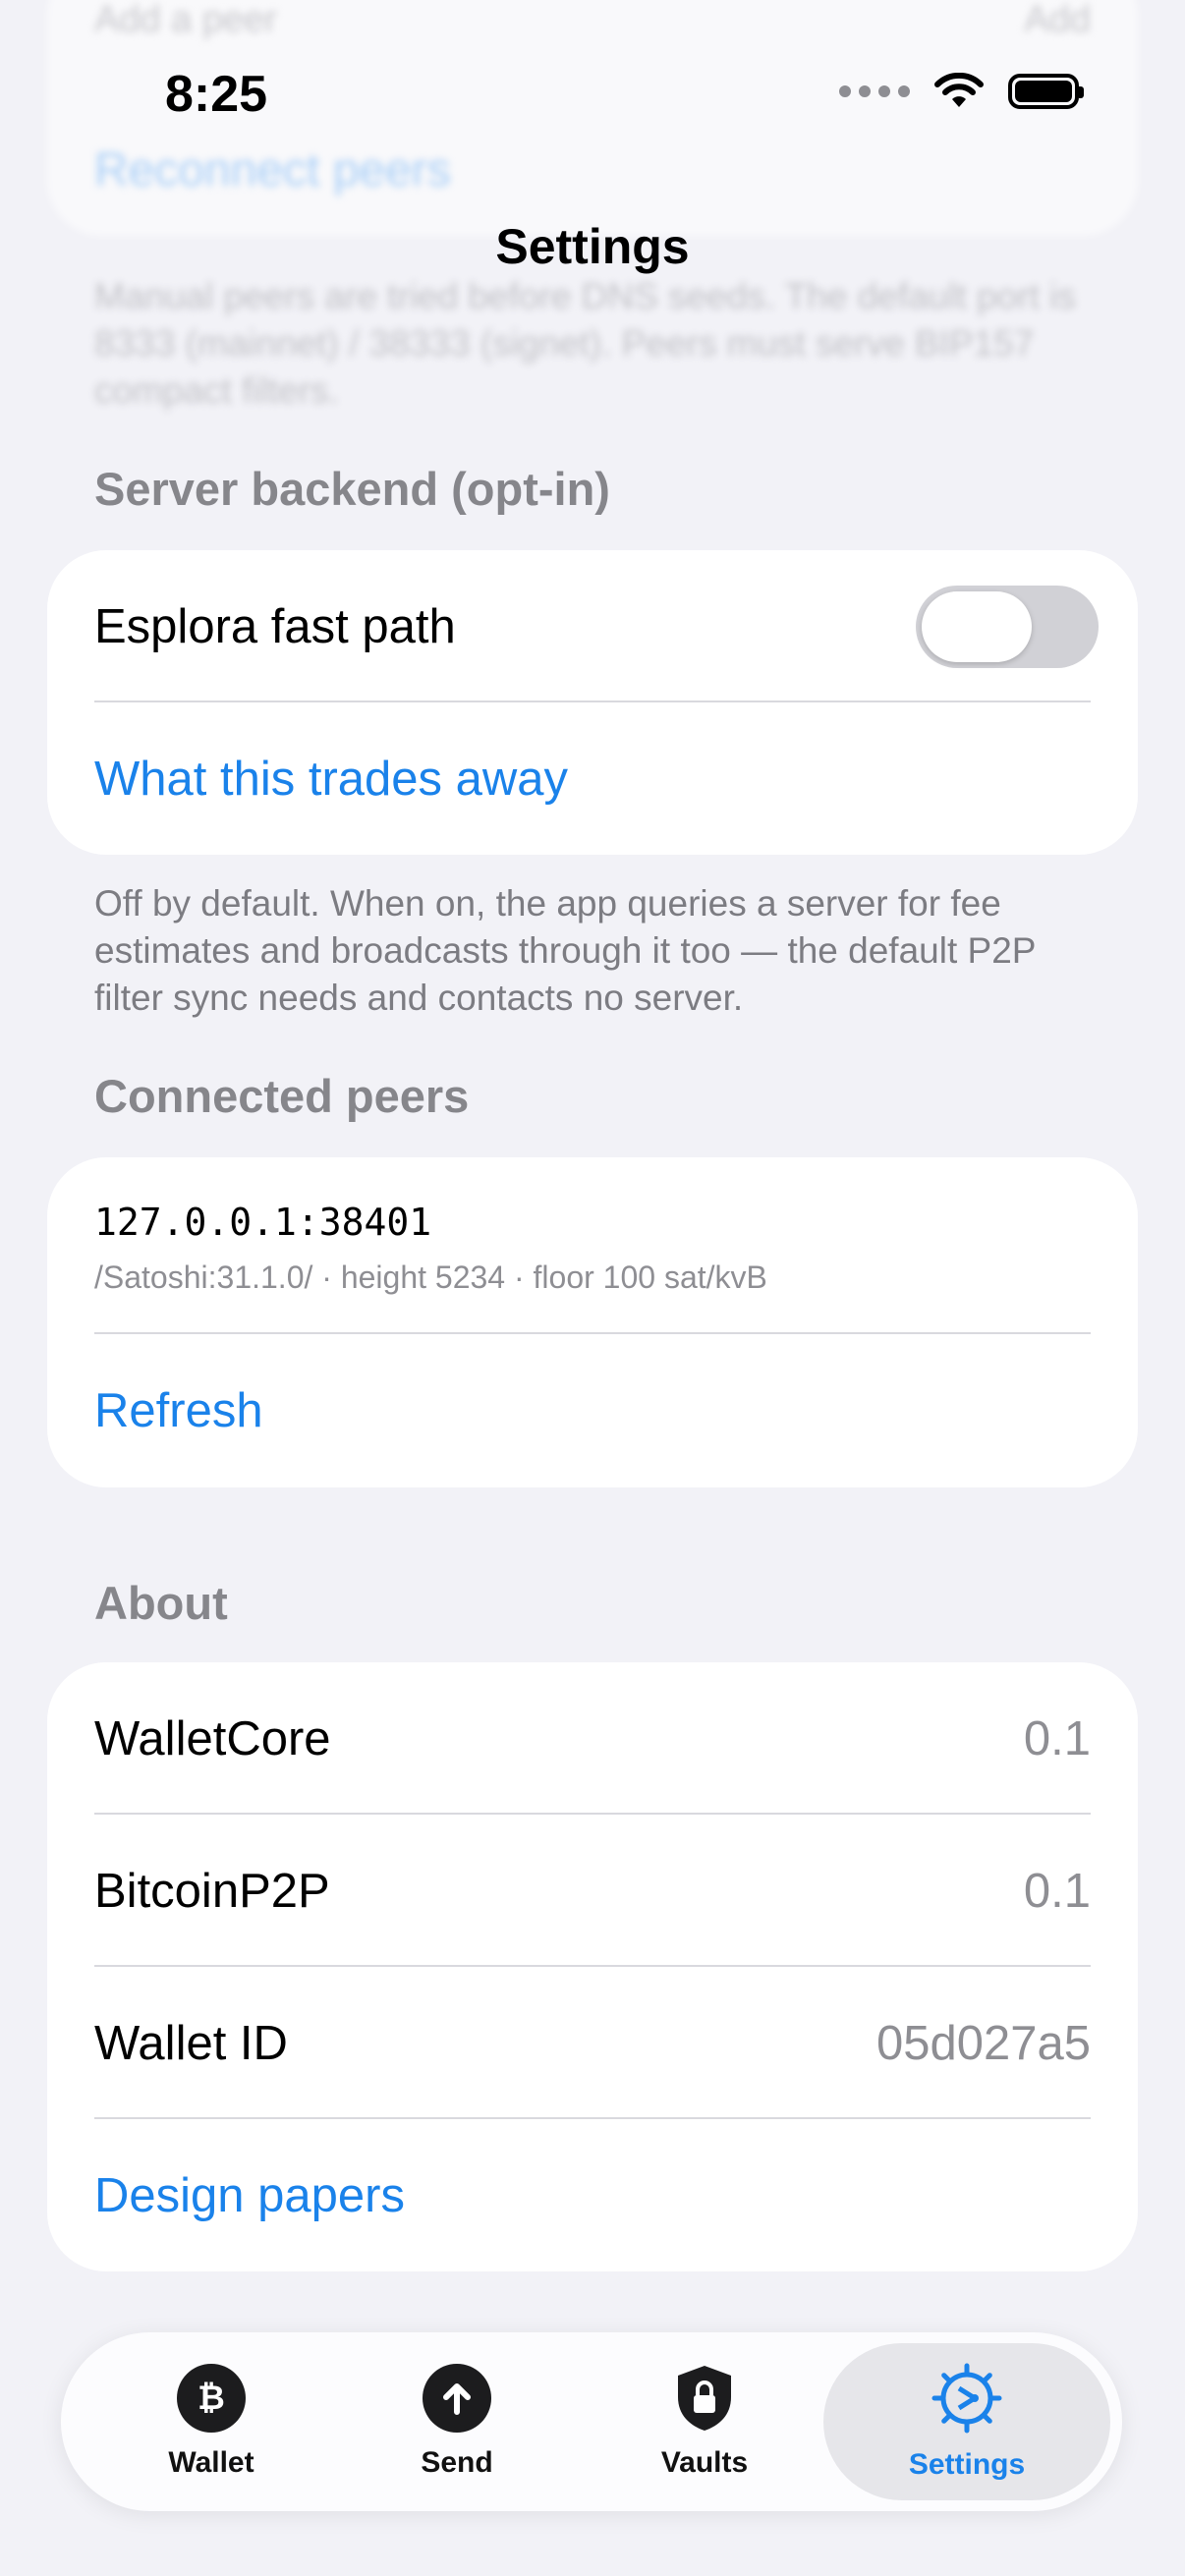  I want to click on tab-settings-label: Settings, so click(967, 2464).